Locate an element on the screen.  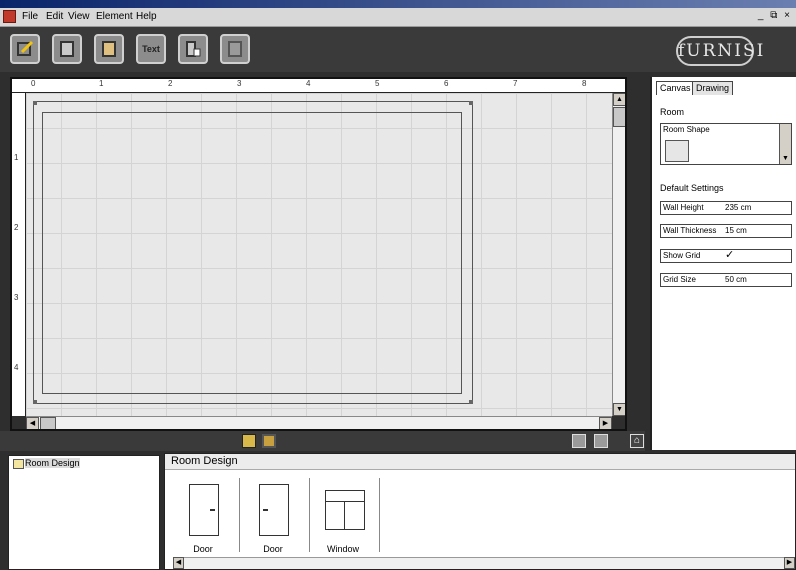
wall-icon is located at coordinates (235, 49).